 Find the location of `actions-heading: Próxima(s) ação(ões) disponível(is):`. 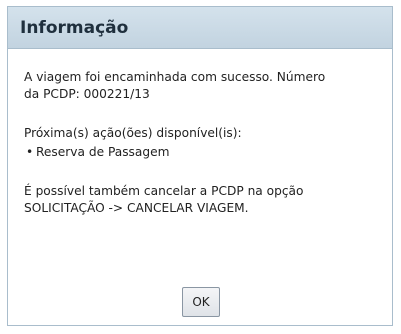

actions-heading: Próxima(s) ação(ões) disponível(is): is located at coordinates (133, 133).